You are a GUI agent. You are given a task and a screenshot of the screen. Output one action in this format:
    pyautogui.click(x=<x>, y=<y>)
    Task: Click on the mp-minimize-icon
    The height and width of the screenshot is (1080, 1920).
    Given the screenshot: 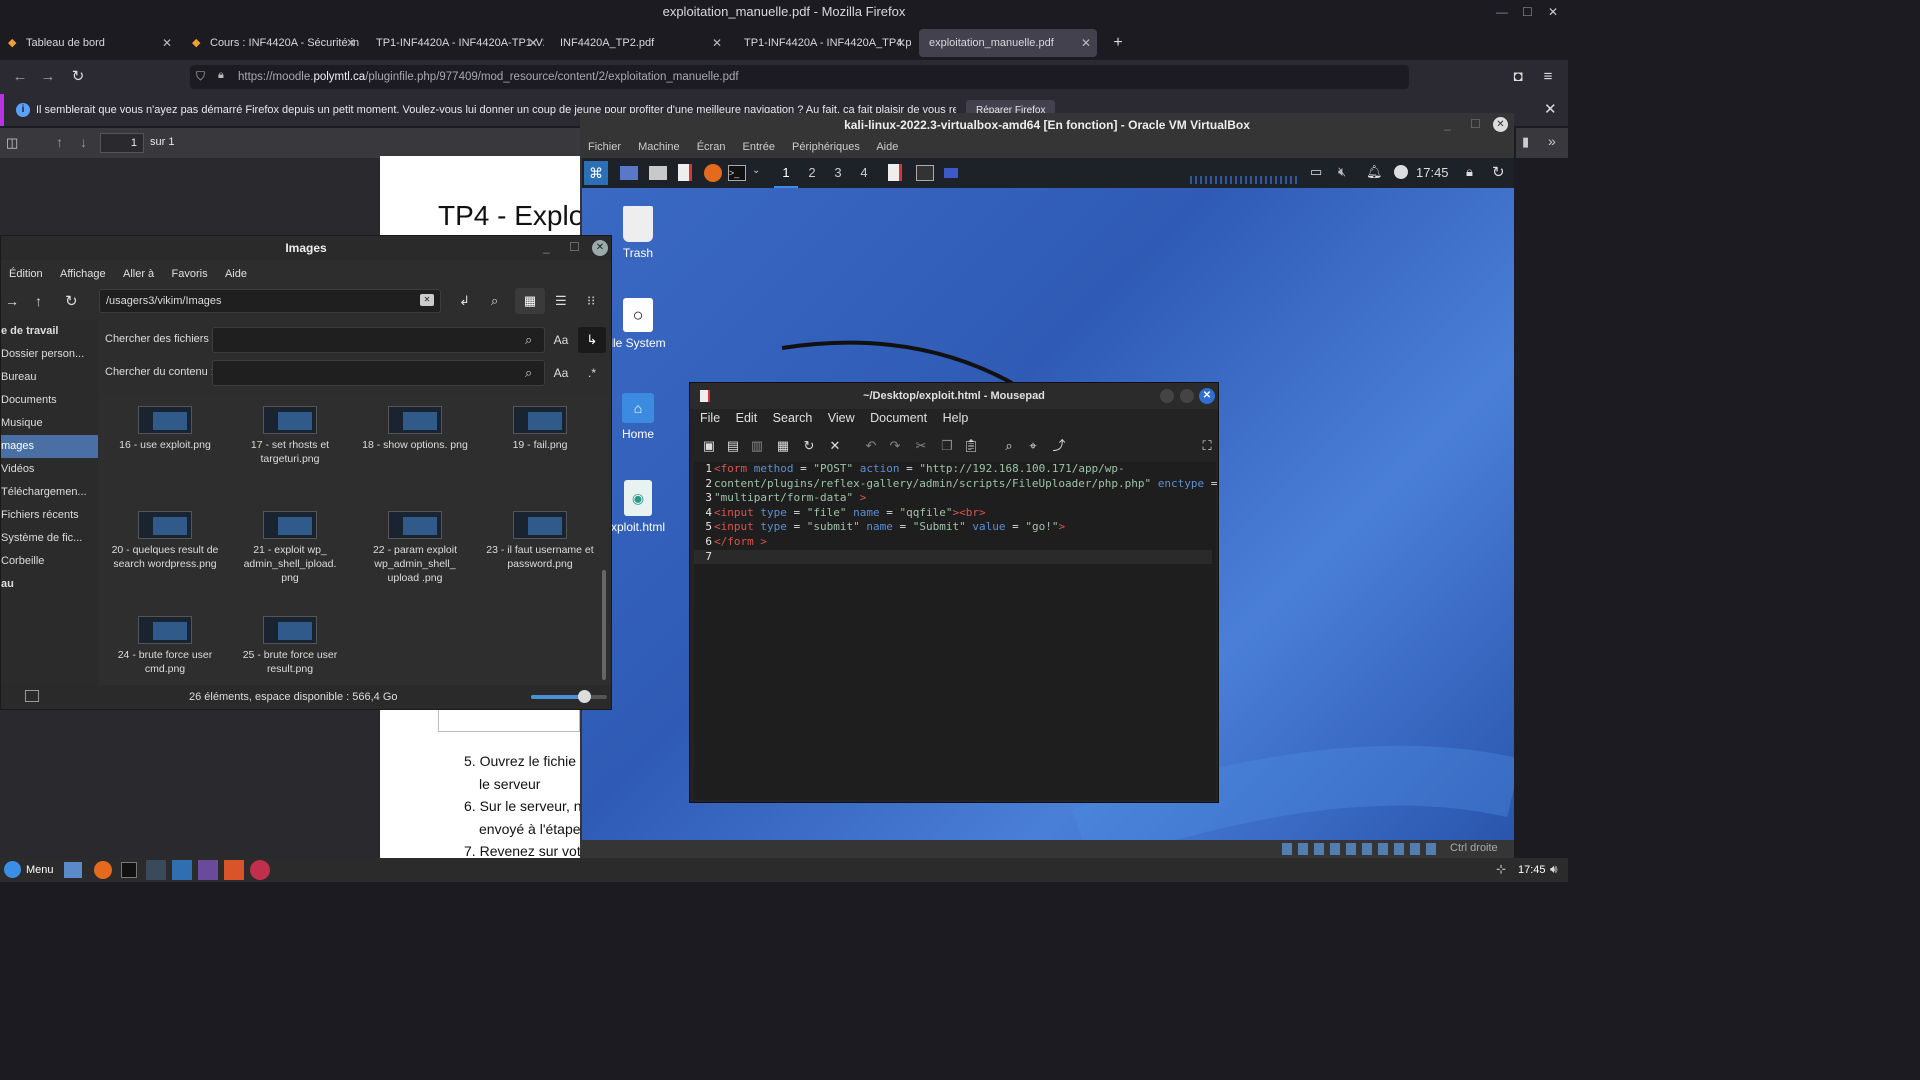 What is the action you would take?
    pyautogui.click(x=1167, y=396)
    